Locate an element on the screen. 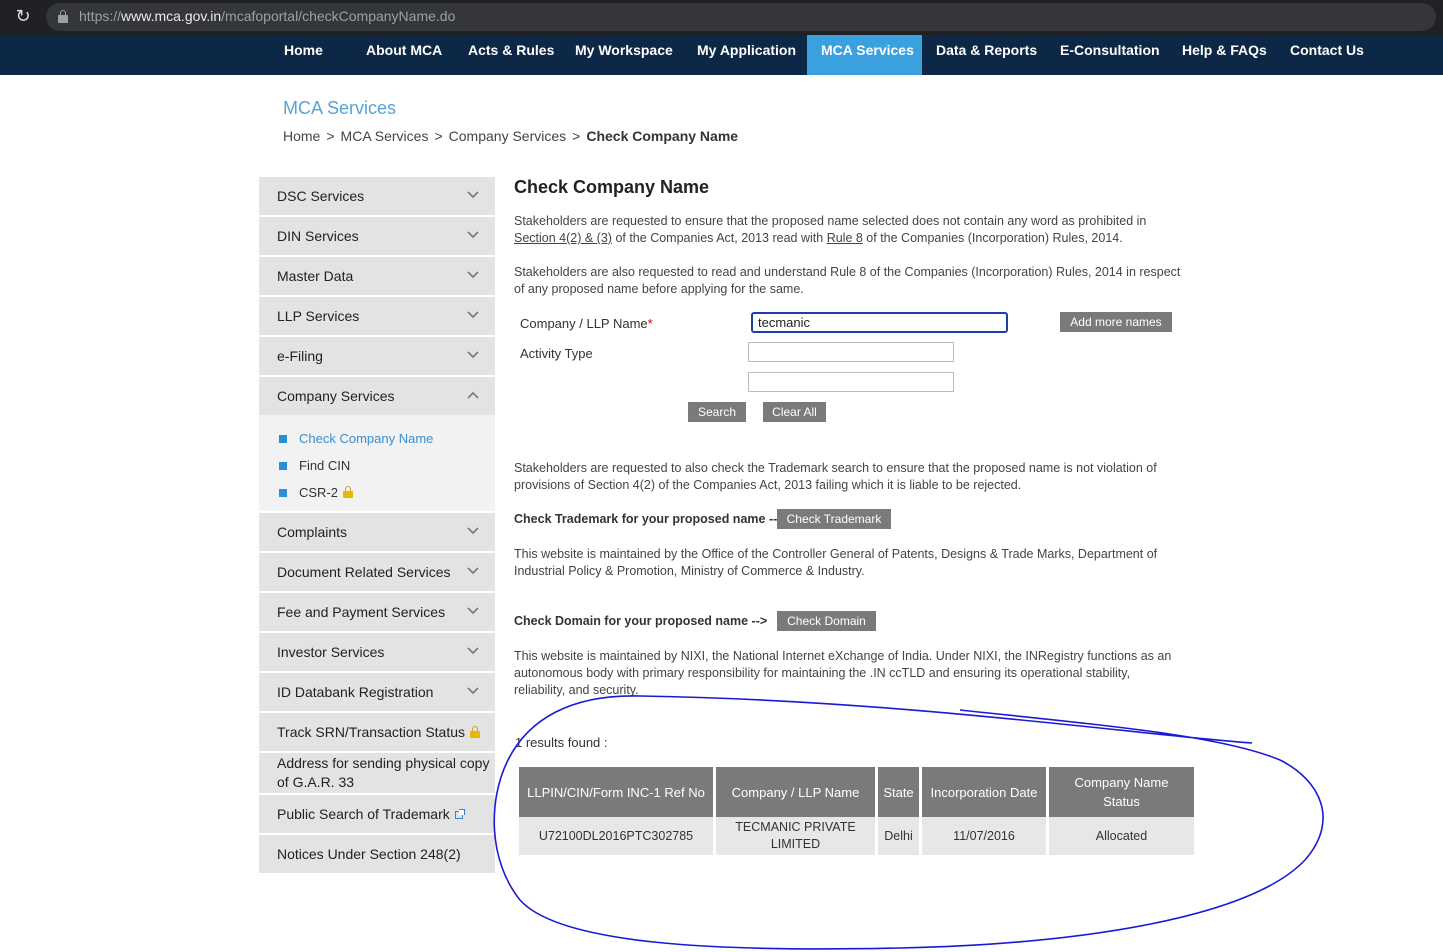 Image resolution: width=1443 pixels, height=952 pixels. cell-status: Allocated is located at coordinates (1121, 836).